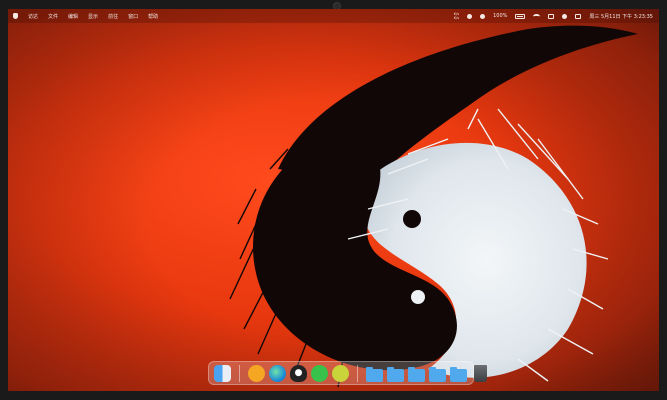 The width and height of the screenshot is (667, 400). What do you see at coordinates (537, 16) in the screenshot?
I see `wifi-icon` at bounding box center [537, 16].